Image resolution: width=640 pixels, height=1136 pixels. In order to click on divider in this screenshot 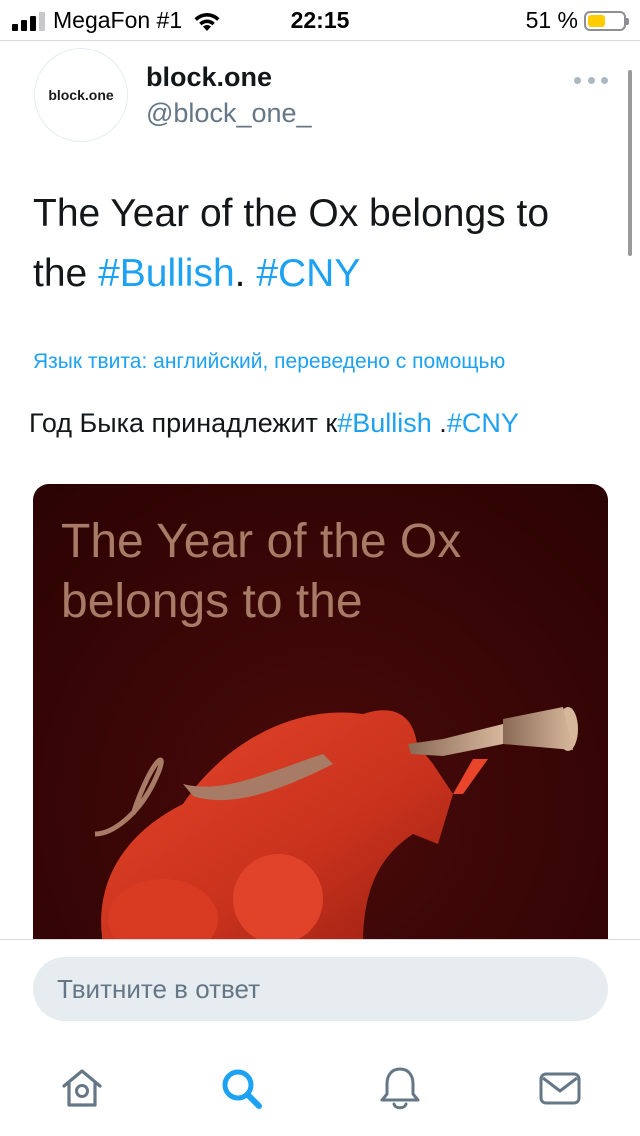, I will do `click(320, 40)`.